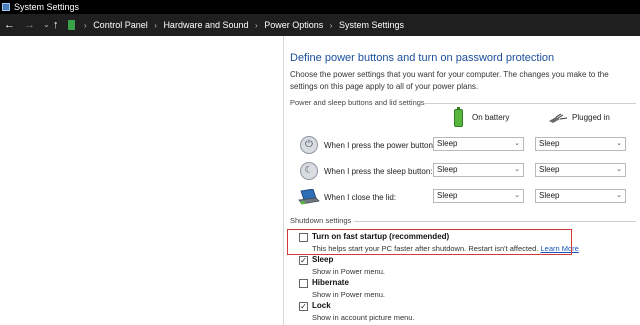  Describe the element at coordinates (360, 197) in the screenshot. I see `row-label: When I close the lid:` at that location.